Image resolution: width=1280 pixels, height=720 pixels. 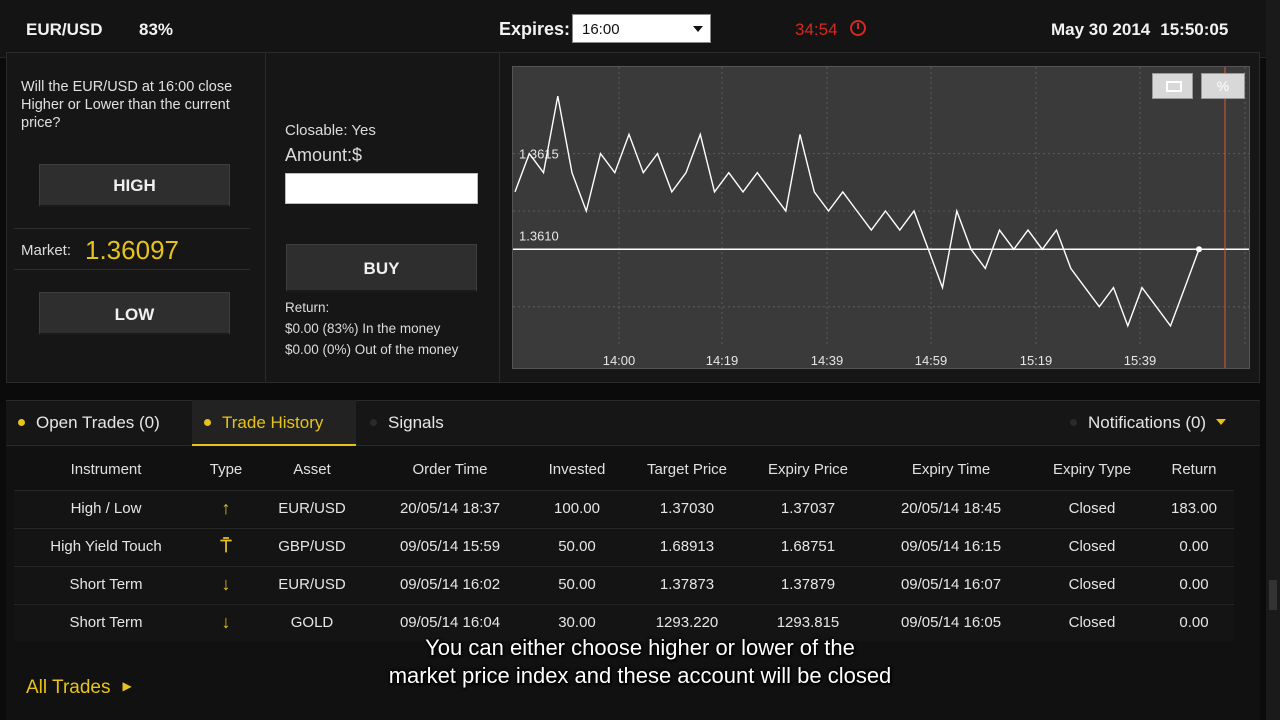 What do you see at coordinates (1273, 595) in the screenshot?
I see `scrollbar-thumb` at bounding box center [1273, 595].